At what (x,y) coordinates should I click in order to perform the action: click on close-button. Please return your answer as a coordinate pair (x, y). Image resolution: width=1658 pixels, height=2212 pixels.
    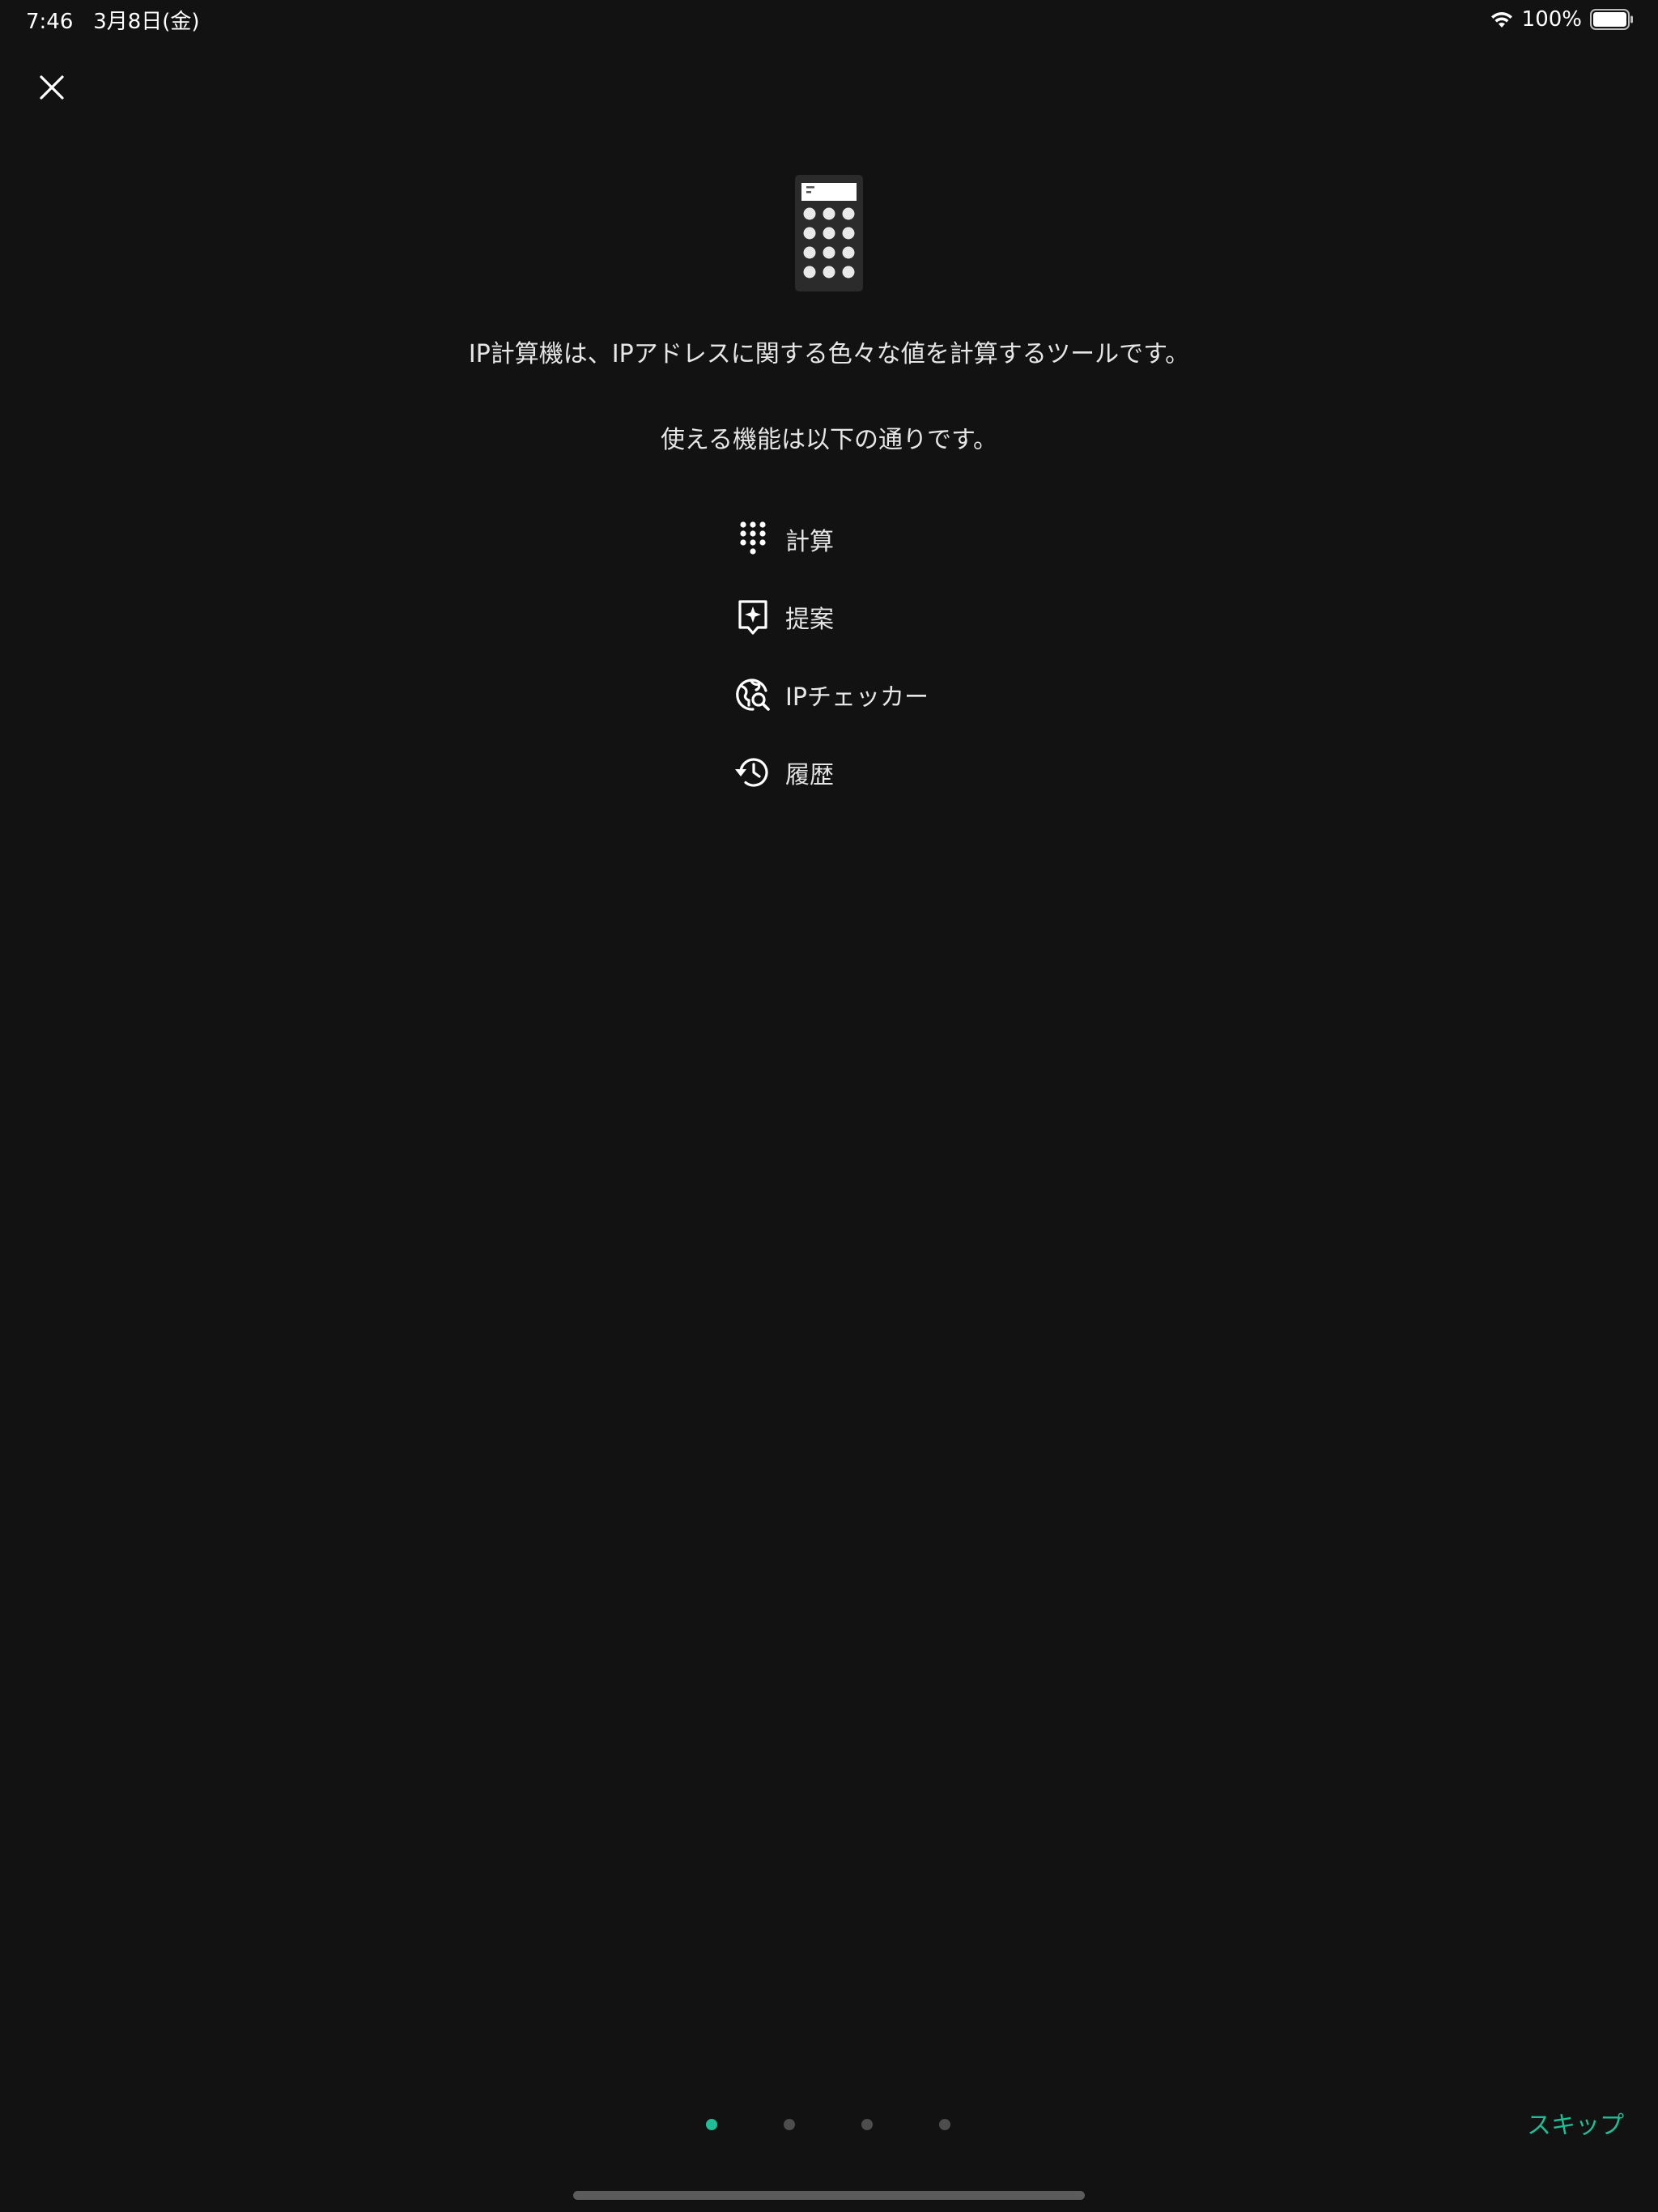
    Looking at the image, I should click on (51, 89).